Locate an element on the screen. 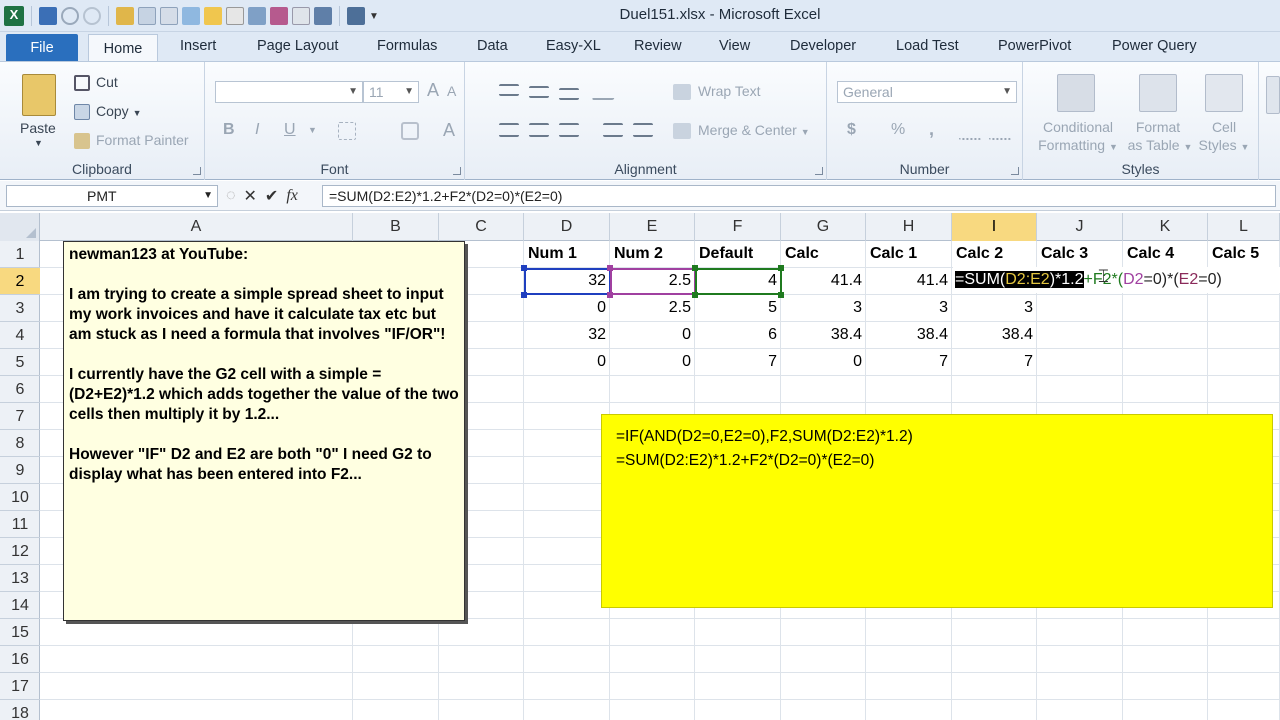  tab-data: Data is located at coordinates (492, 46).